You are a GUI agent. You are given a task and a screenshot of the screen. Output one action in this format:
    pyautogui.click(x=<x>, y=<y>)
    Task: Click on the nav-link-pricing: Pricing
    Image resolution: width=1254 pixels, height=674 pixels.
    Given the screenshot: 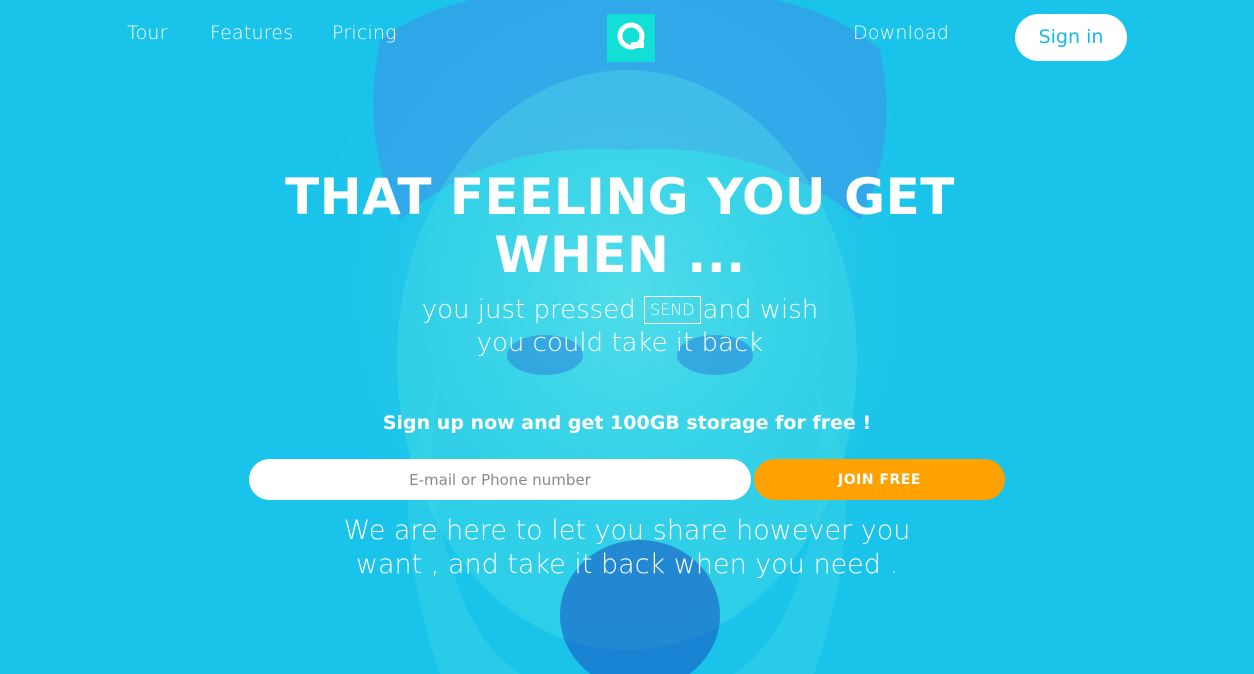 What is the action you would take?
    pyautogui.click(x=364, y=33)
    